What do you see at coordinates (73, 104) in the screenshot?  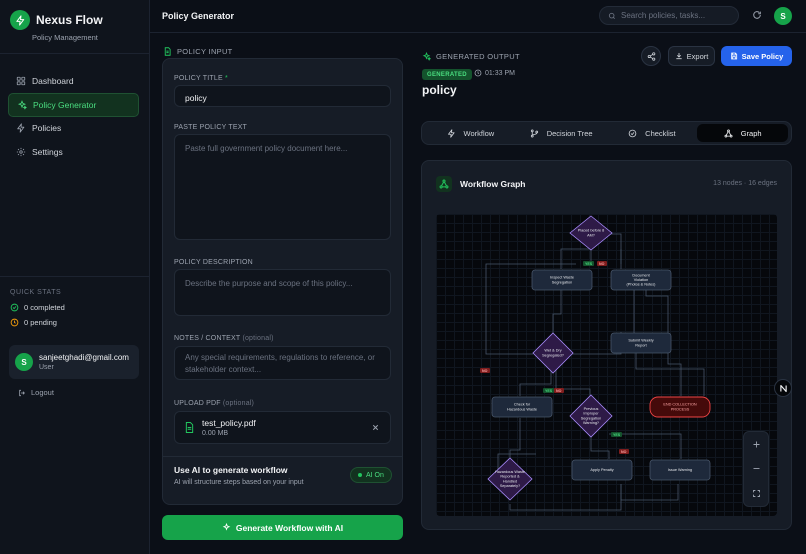 I see `sidebar-item-policy-generator: Policy Generator` at bounding box center [73, 104].